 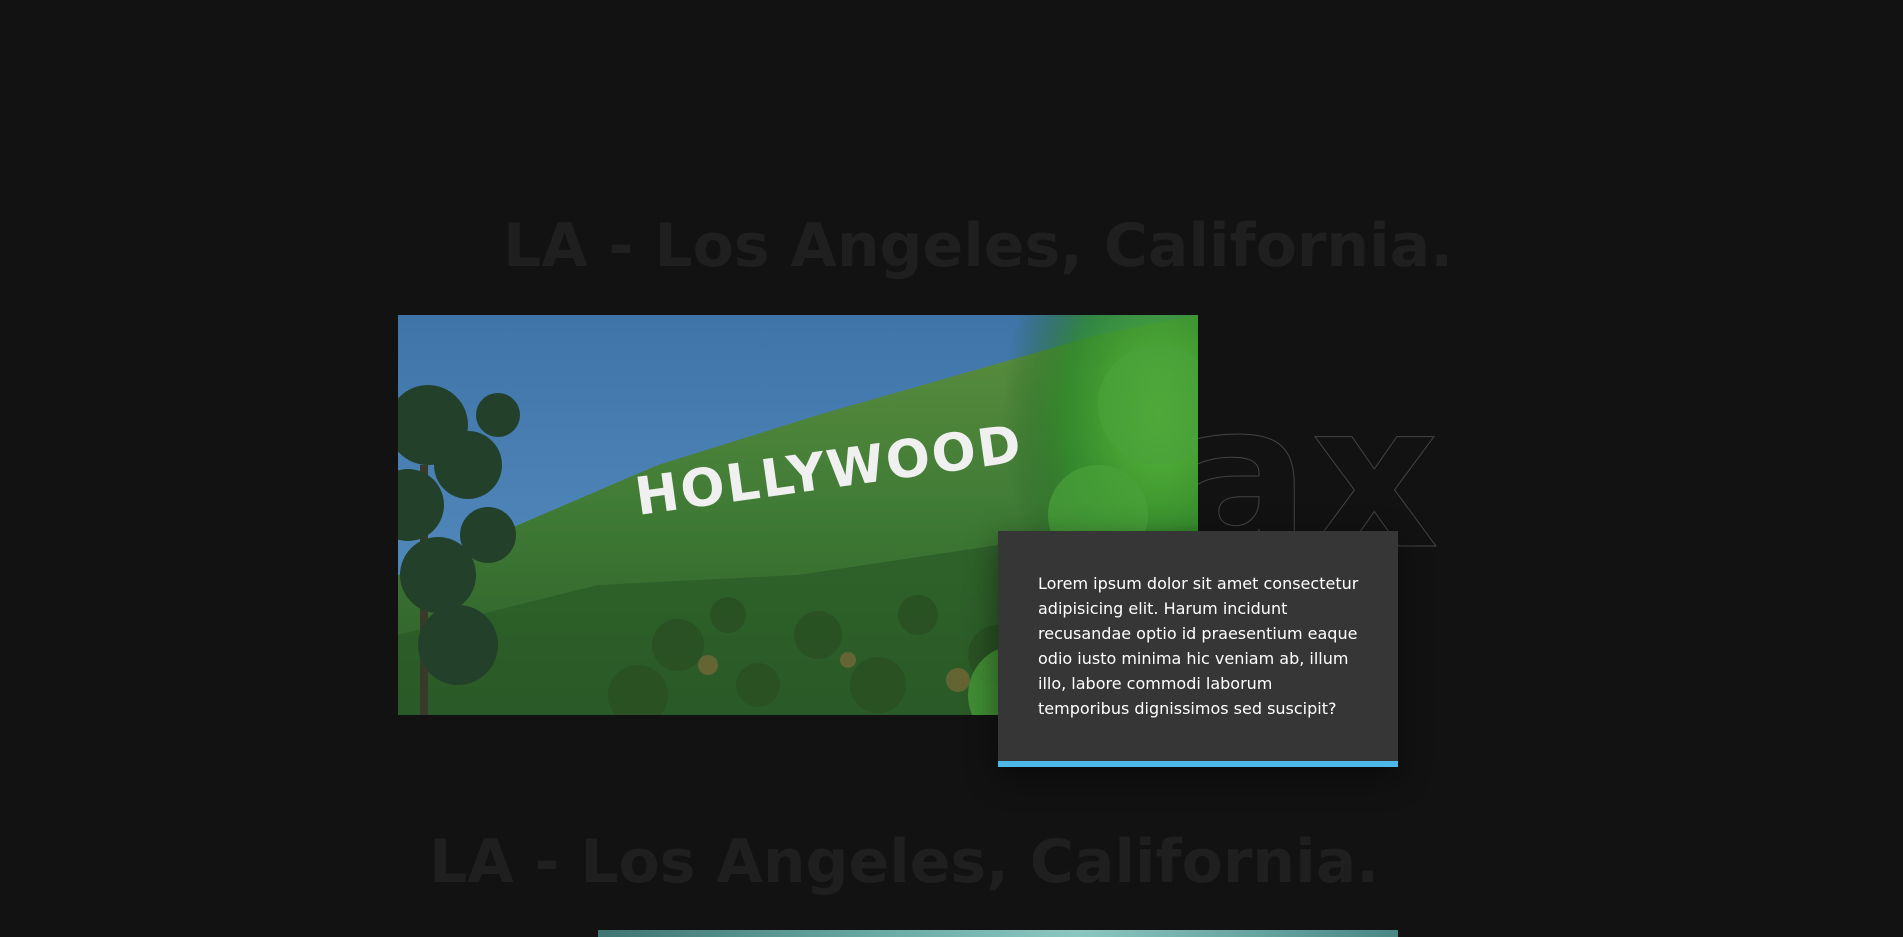 What do you see at coordinates (1198, 764) in the screenshot?
I see `card-accent-bar` at bounding box center [1198, 764].